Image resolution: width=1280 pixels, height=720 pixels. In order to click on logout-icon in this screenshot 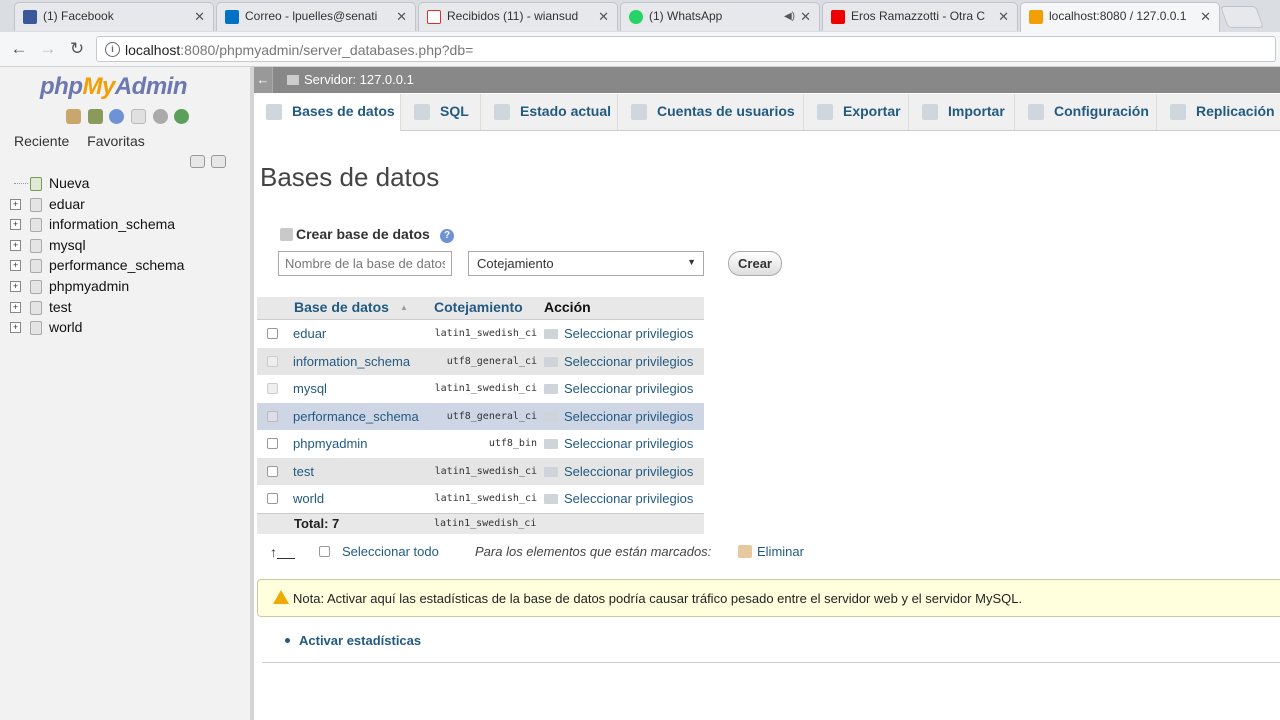, I will do `click(95, 116)`.